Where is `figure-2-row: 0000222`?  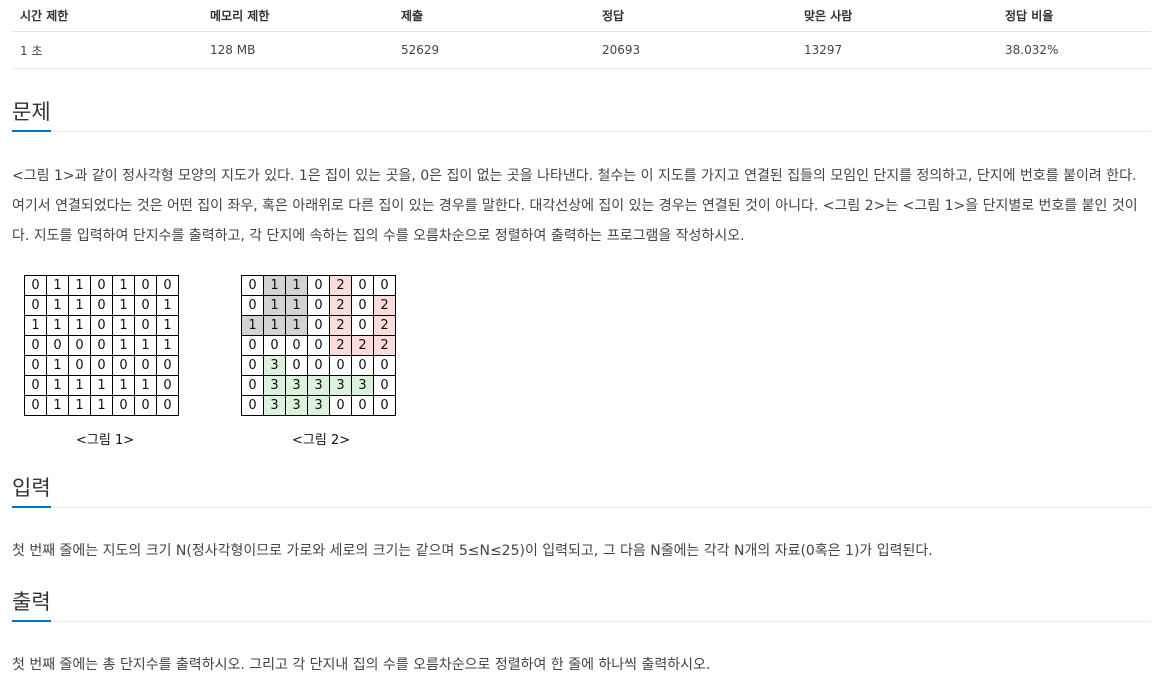
figure-2-row: 0000222 is located at coordinates (318, 345).